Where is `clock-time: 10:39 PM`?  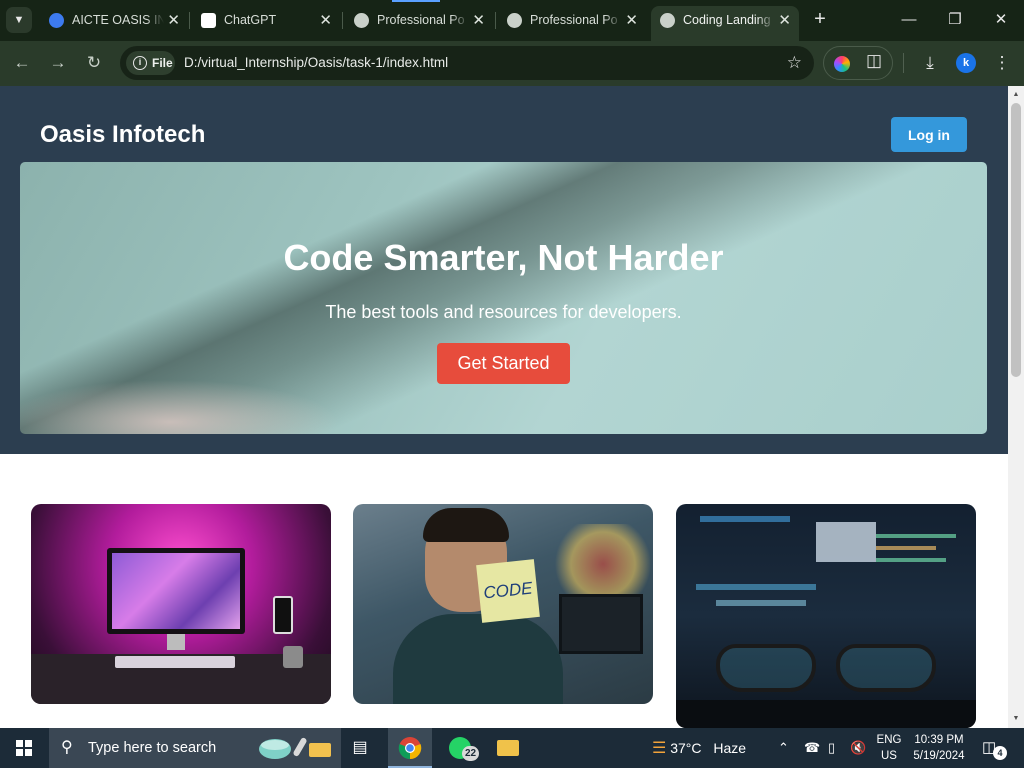 clock-time: 10:39 PM is located at coordinates (939, 740).